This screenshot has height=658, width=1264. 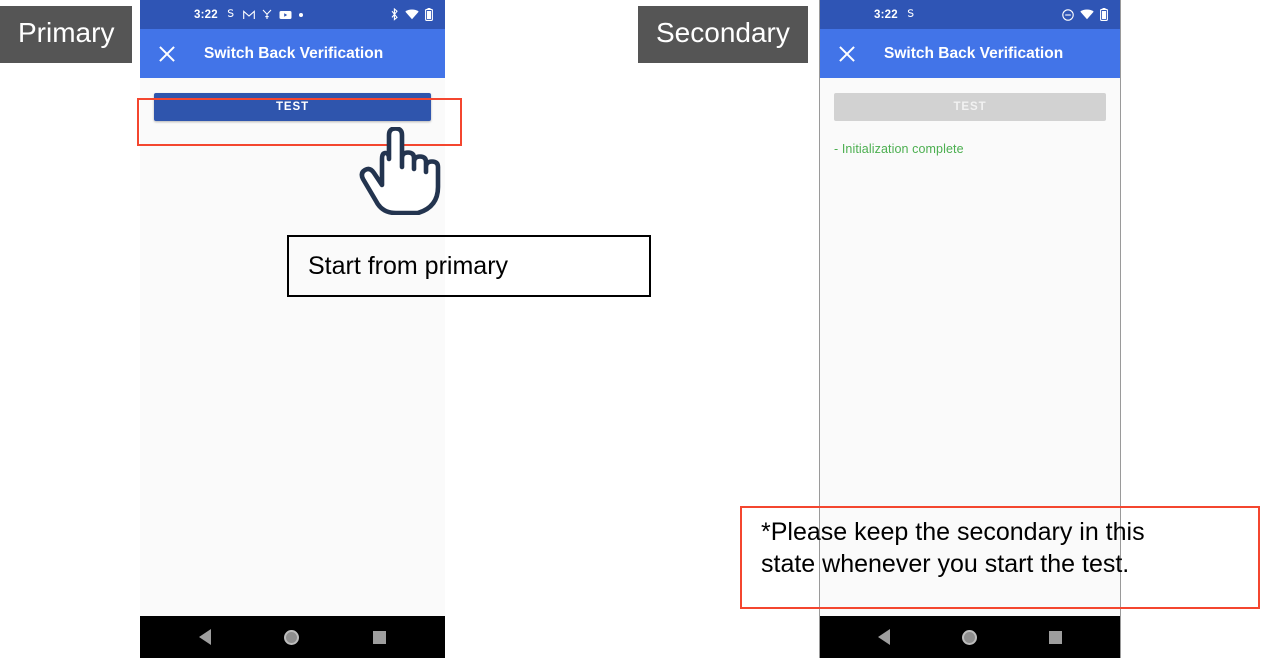 I want to click on primary-status-time: 3:22, so click(x=206, y=14).